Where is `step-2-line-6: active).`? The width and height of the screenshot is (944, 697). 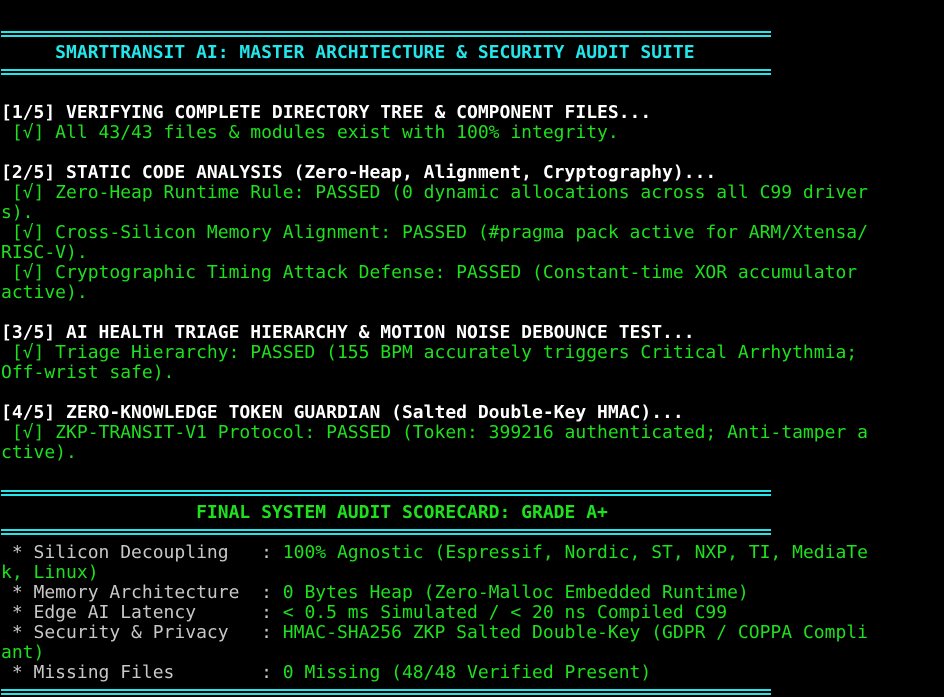 step-2-line-6: active). is located at coordinates (44, 292).